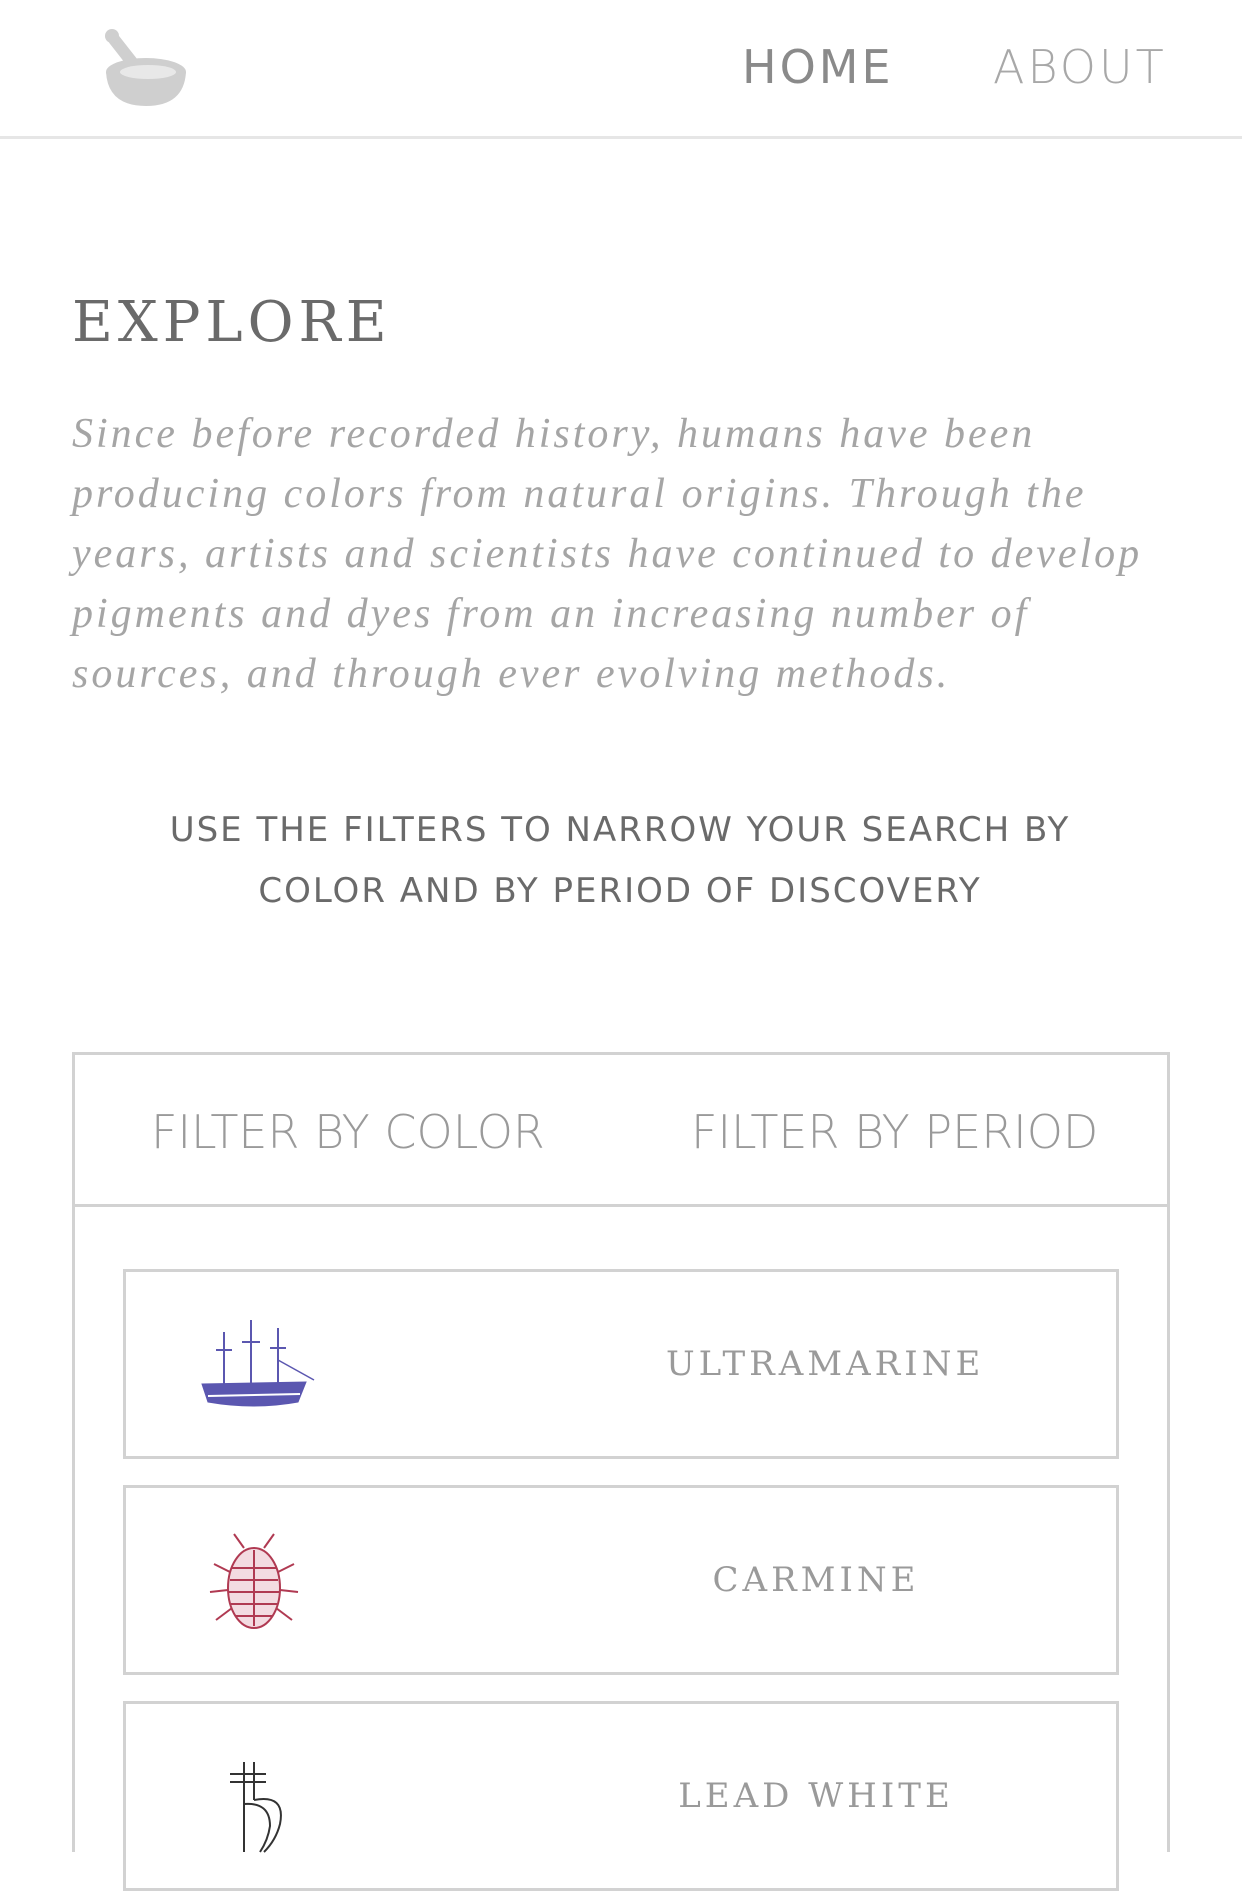  What do you see at coordinates (254, 1581) in the screenshot?
I see `cochineal-insect-icon` at bounding box center [254, 1581].